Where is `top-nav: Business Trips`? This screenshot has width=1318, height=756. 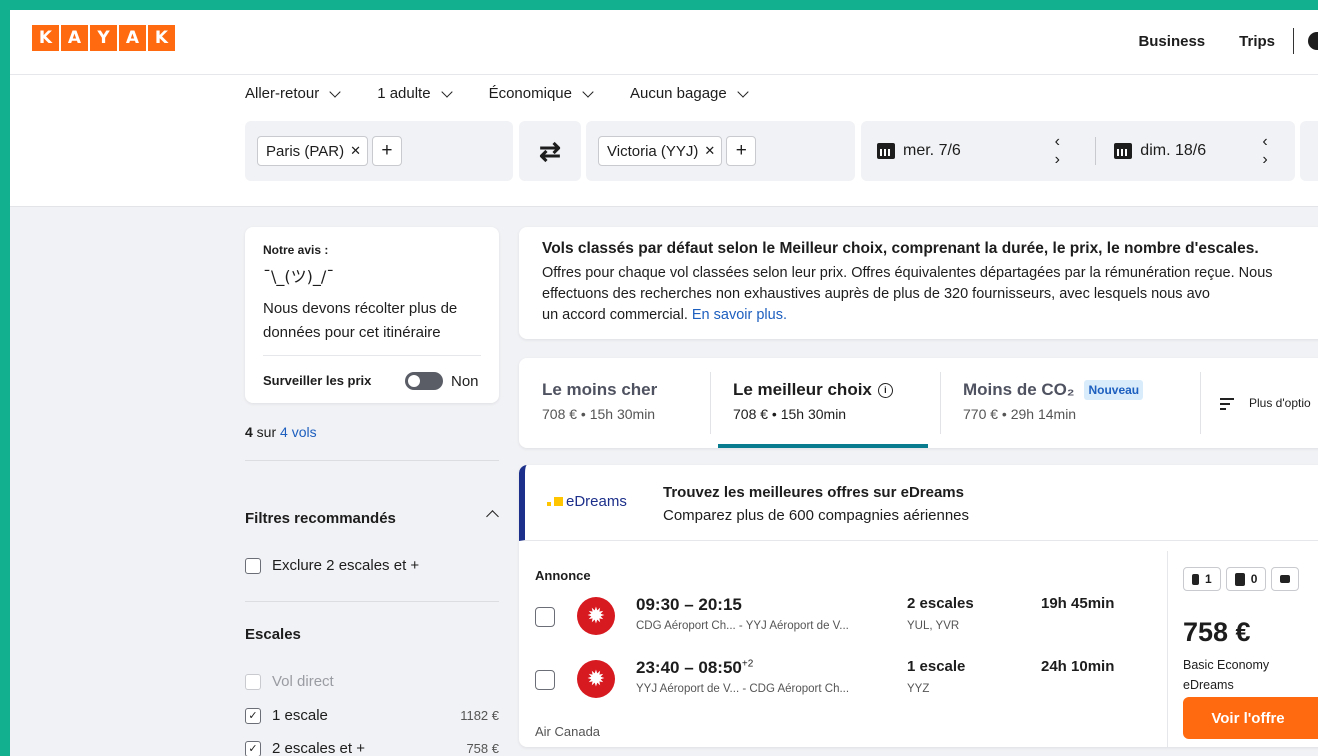 top-nav: Business Trips is located at coordinates (1228, 41).